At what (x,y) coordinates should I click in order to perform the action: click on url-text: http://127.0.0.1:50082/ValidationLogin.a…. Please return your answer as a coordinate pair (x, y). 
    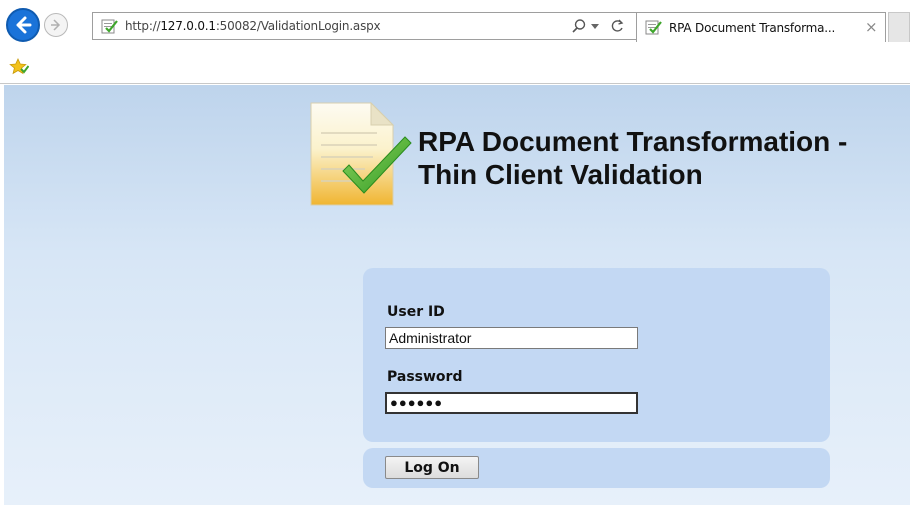
    Looking at the image, I should click on (253, 26).